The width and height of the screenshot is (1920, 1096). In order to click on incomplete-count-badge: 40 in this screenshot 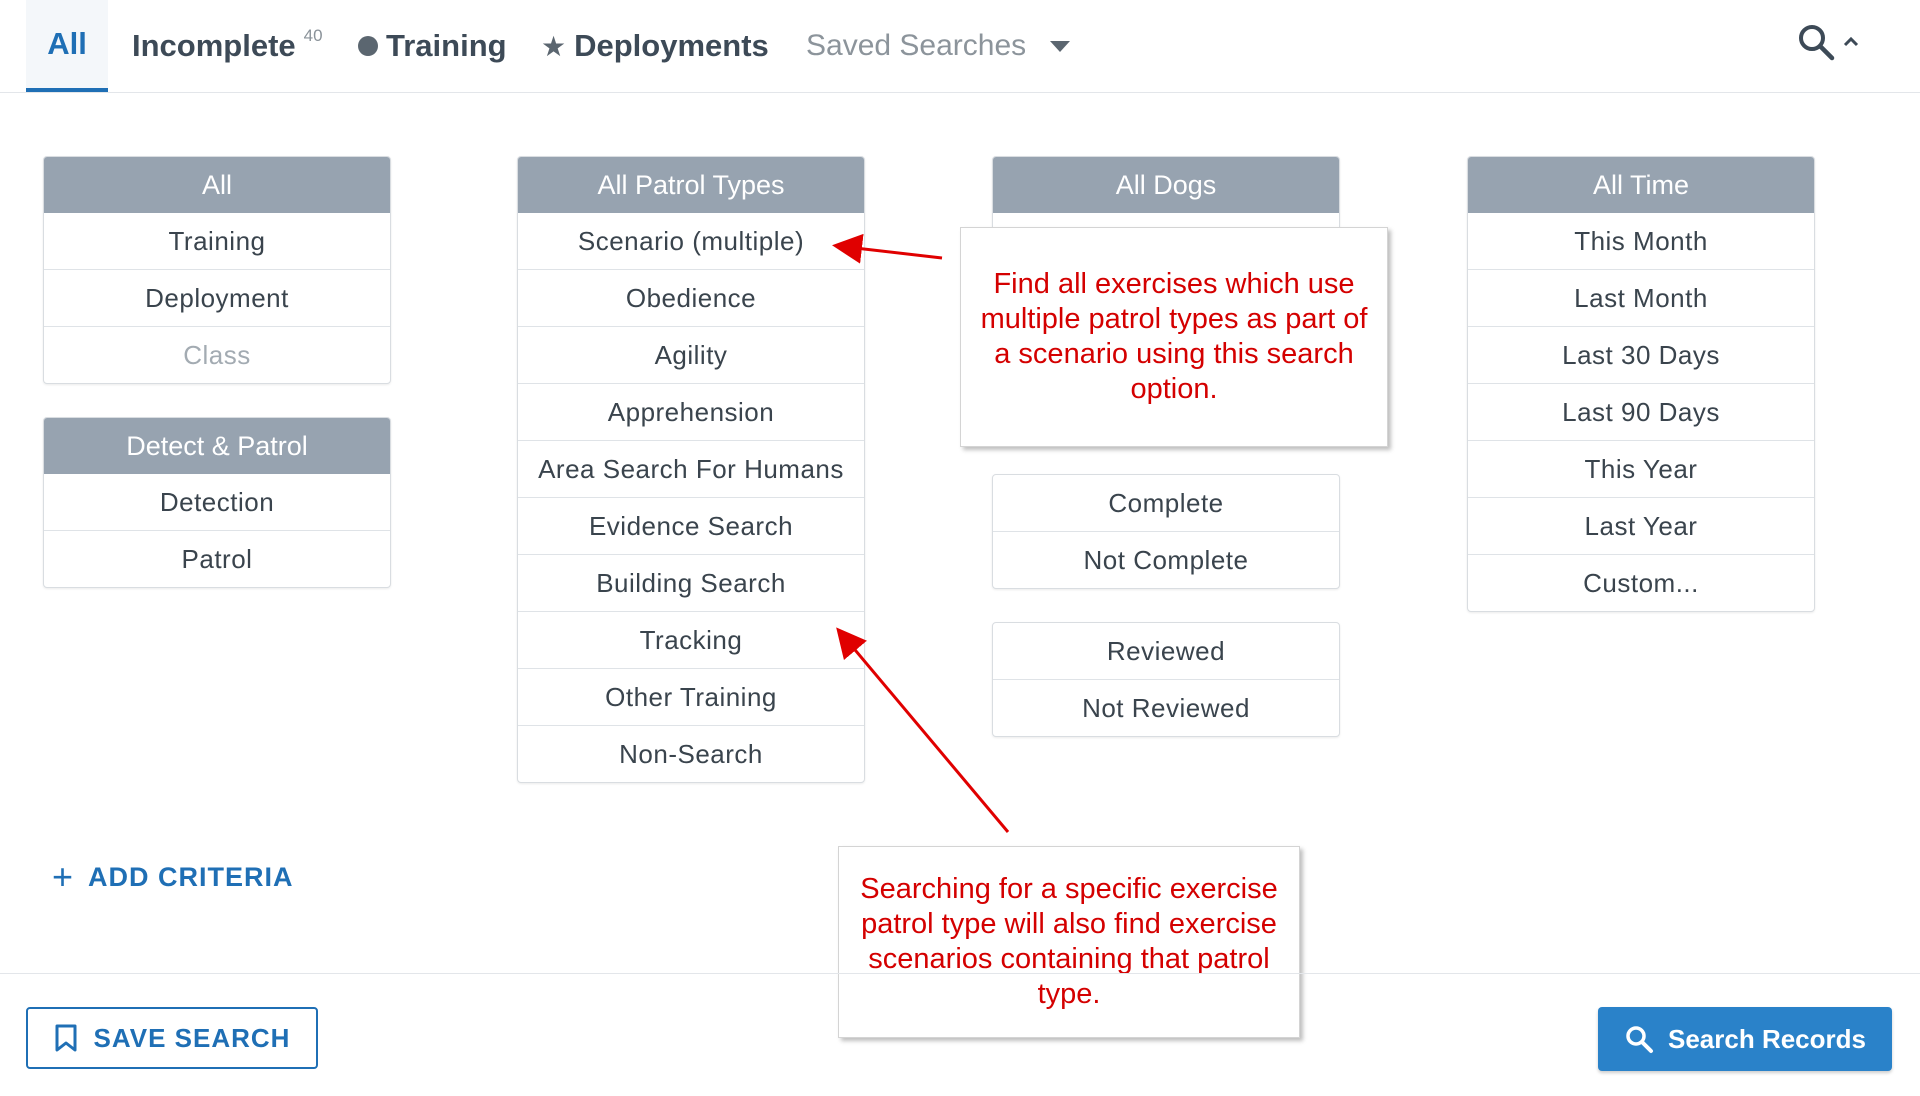, I will do `click(313, 35)`.